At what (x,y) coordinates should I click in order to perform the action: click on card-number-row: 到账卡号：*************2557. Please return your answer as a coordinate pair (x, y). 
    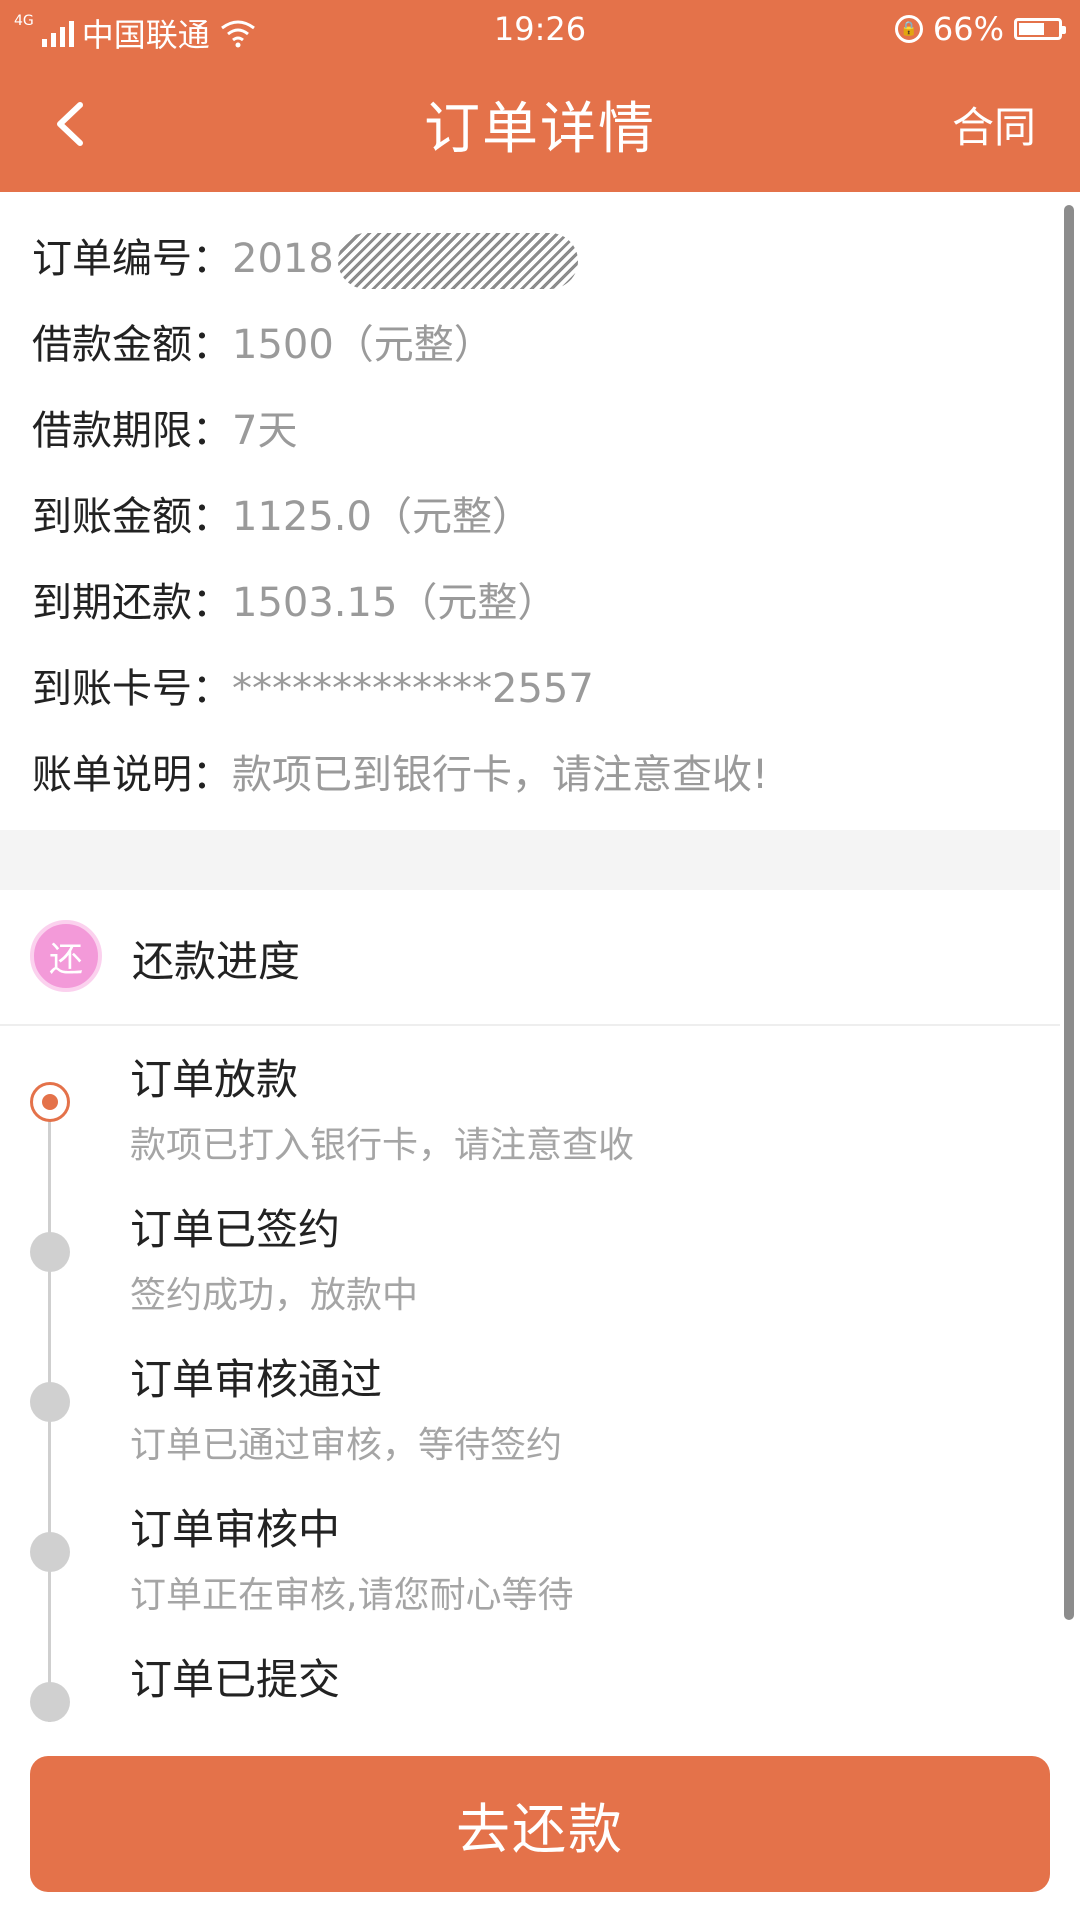
    Looking at the image, I should click on (313, 685).